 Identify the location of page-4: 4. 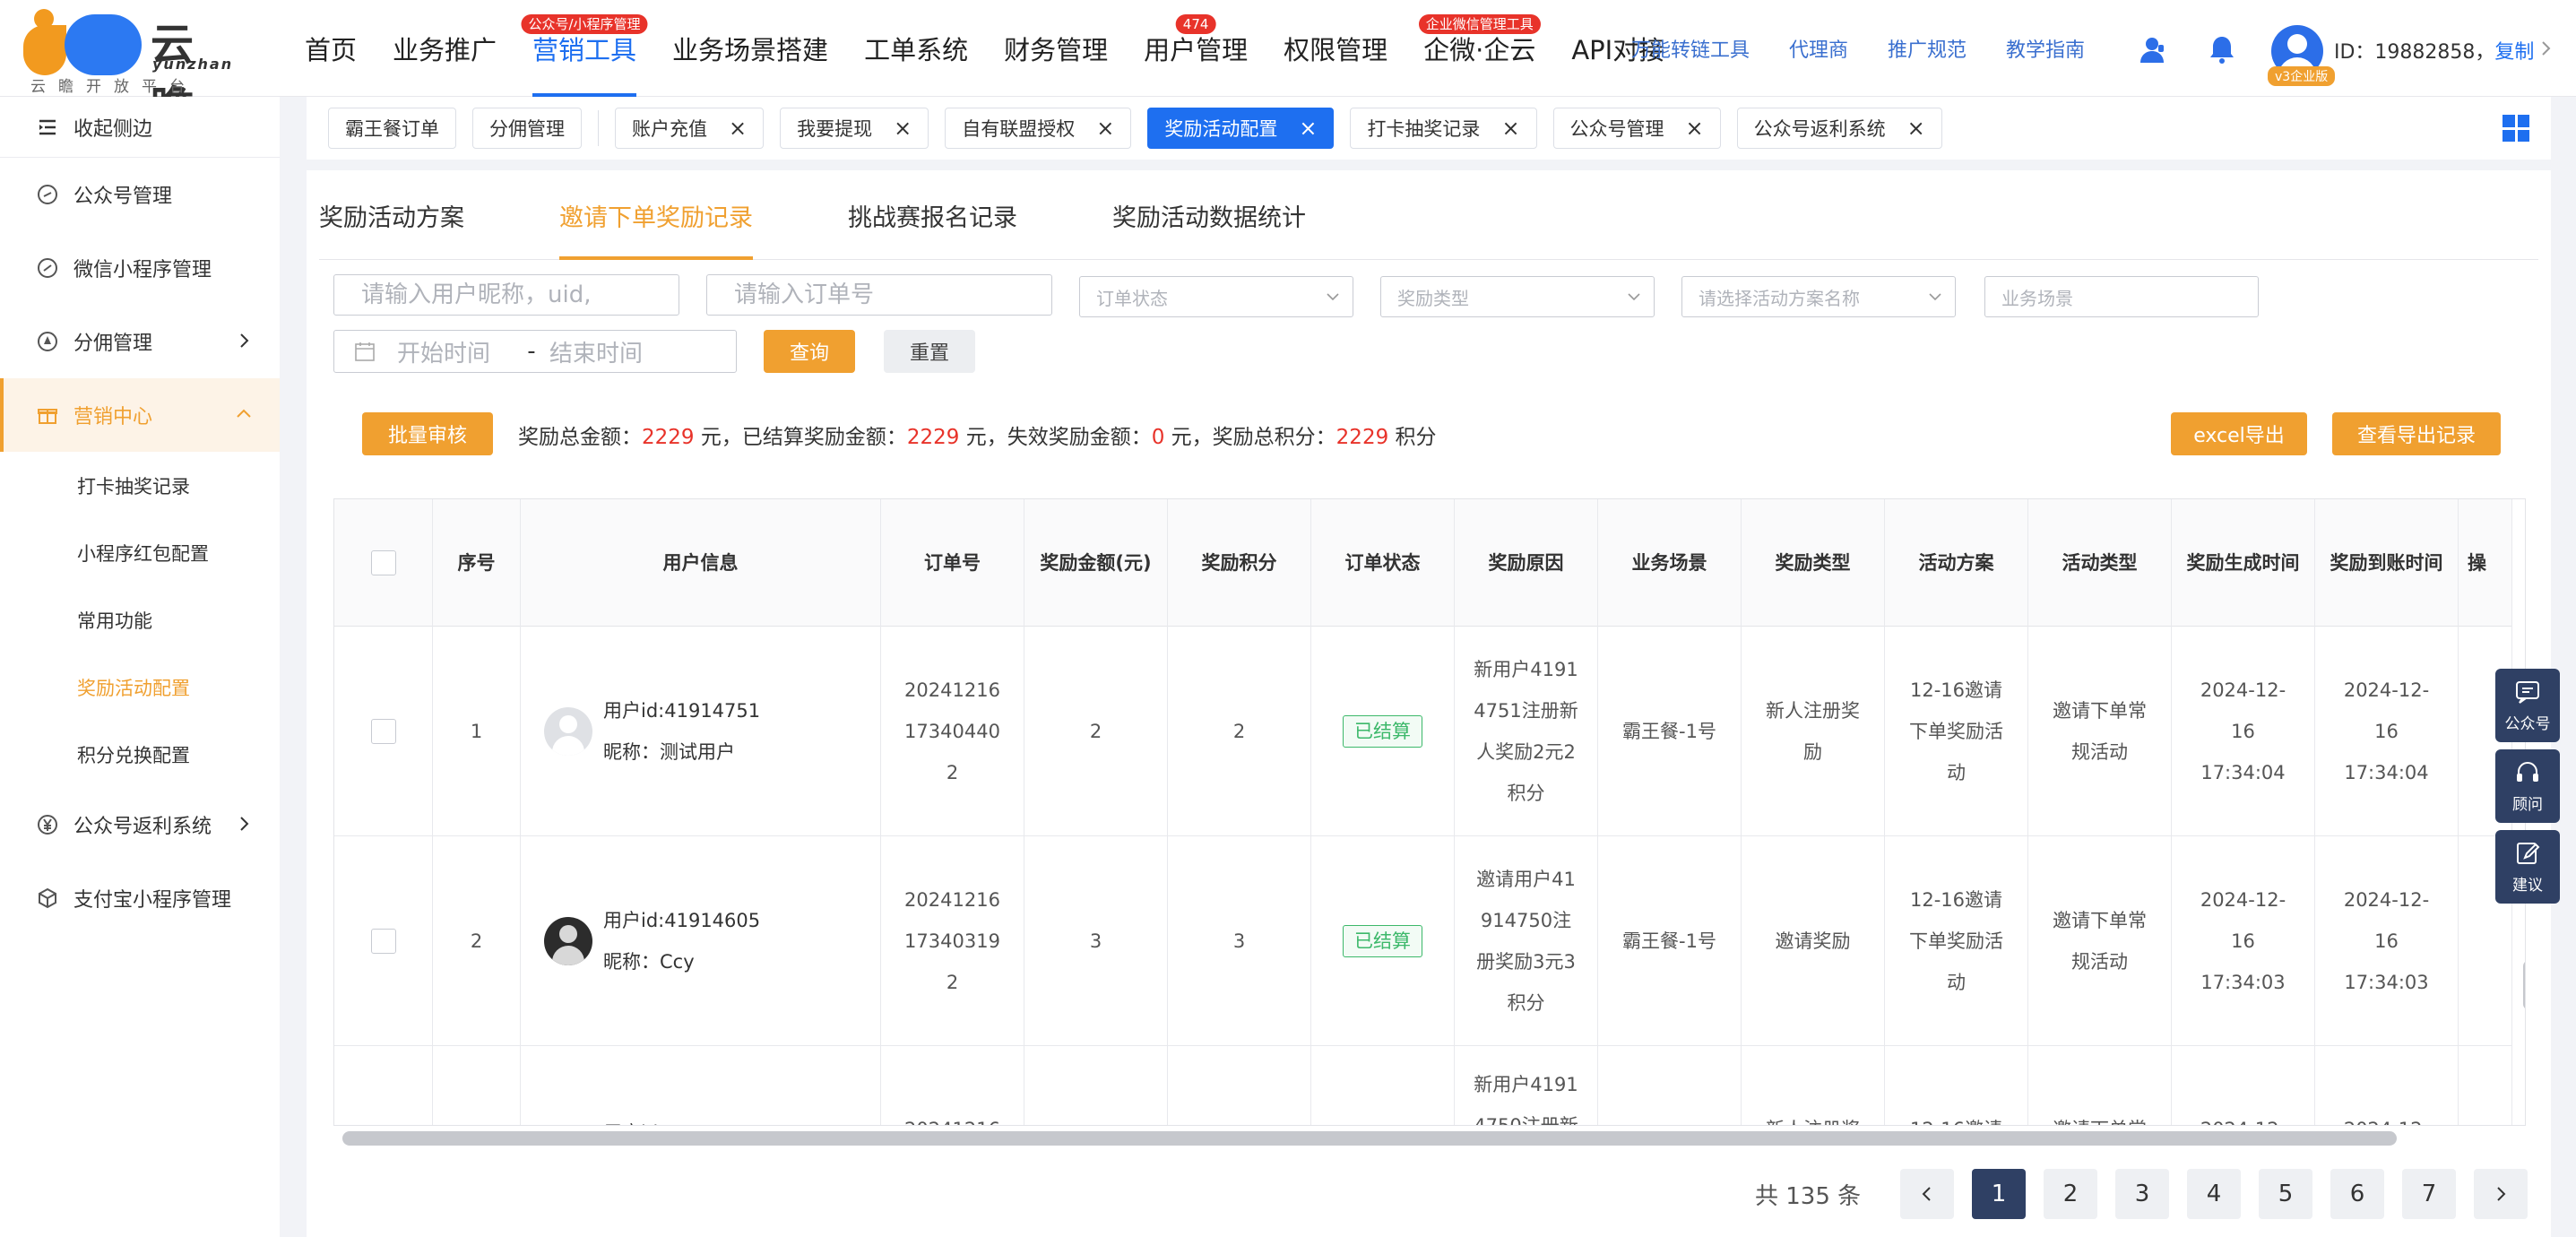
(2214, 1194).